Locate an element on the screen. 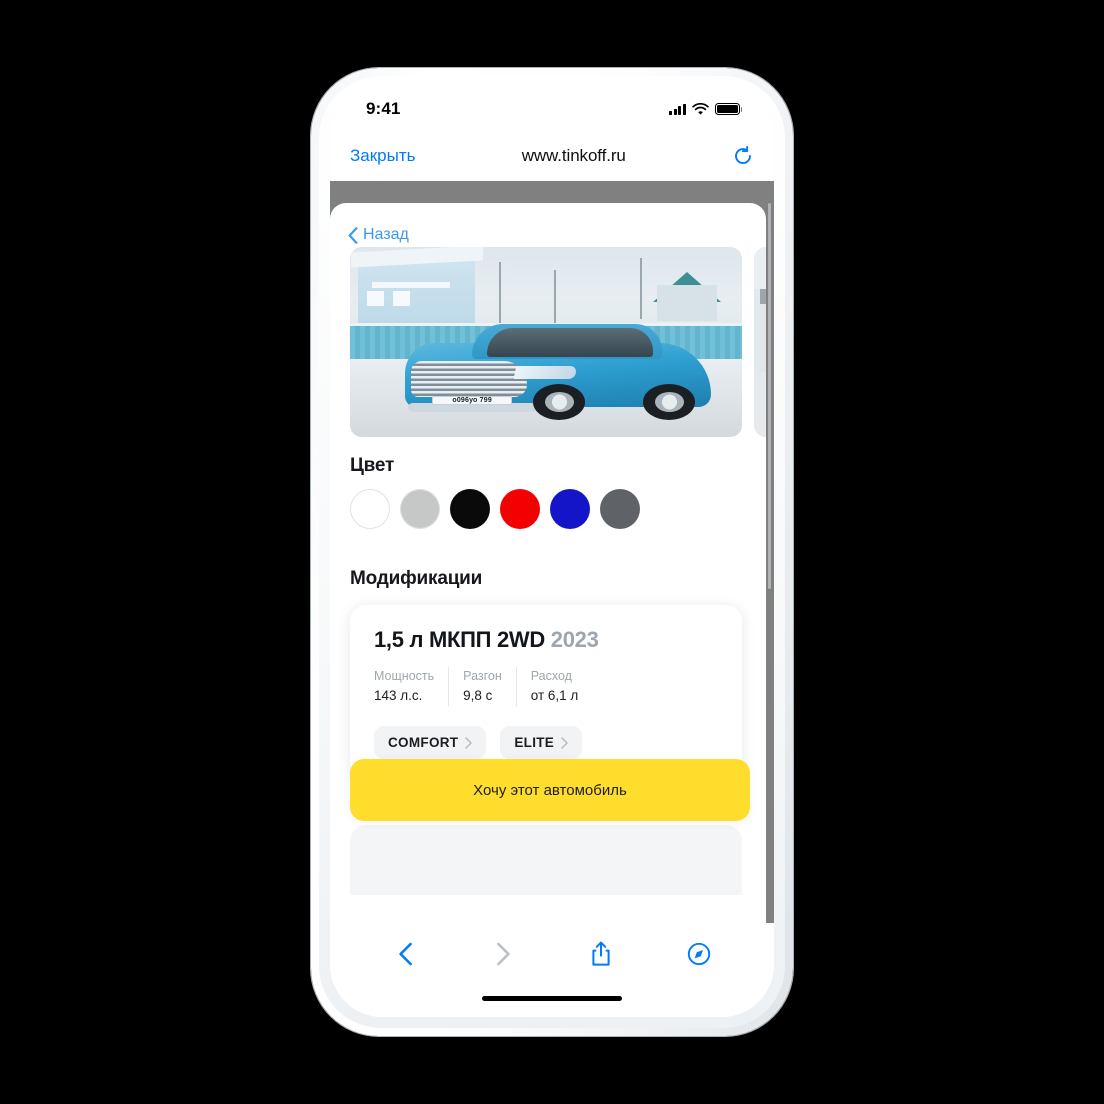 The width and height of the screenshot is (1104, 1104). compass-icon is located at coordinates (699, 954).